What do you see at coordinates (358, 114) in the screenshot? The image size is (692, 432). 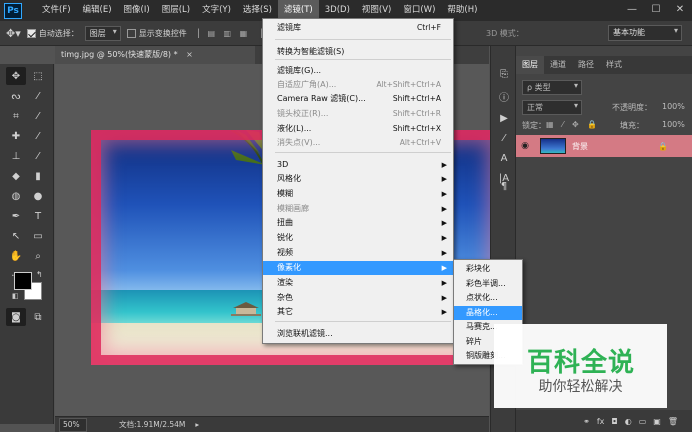 I see `filter-menu-item: 镜头校正(R)... Shift+Ctrl+R` at bounding box center [358, 114].